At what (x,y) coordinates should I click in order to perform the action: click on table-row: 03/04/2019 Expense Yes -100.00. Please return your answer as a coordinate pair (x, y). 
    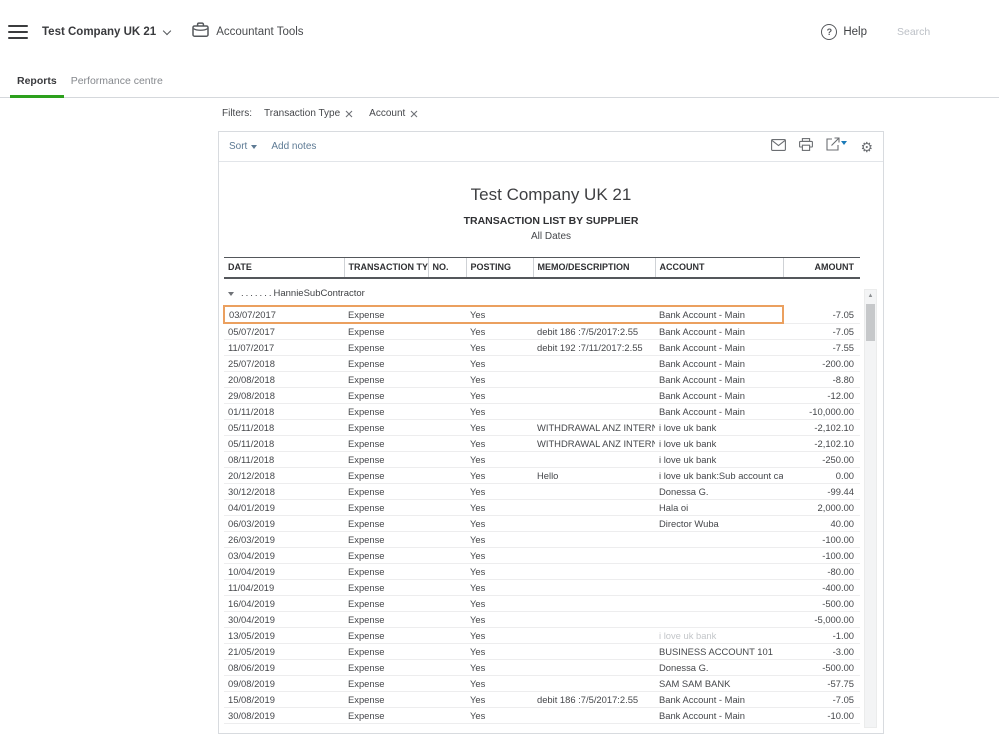
    Looking at the image, I should click on (542, 555).